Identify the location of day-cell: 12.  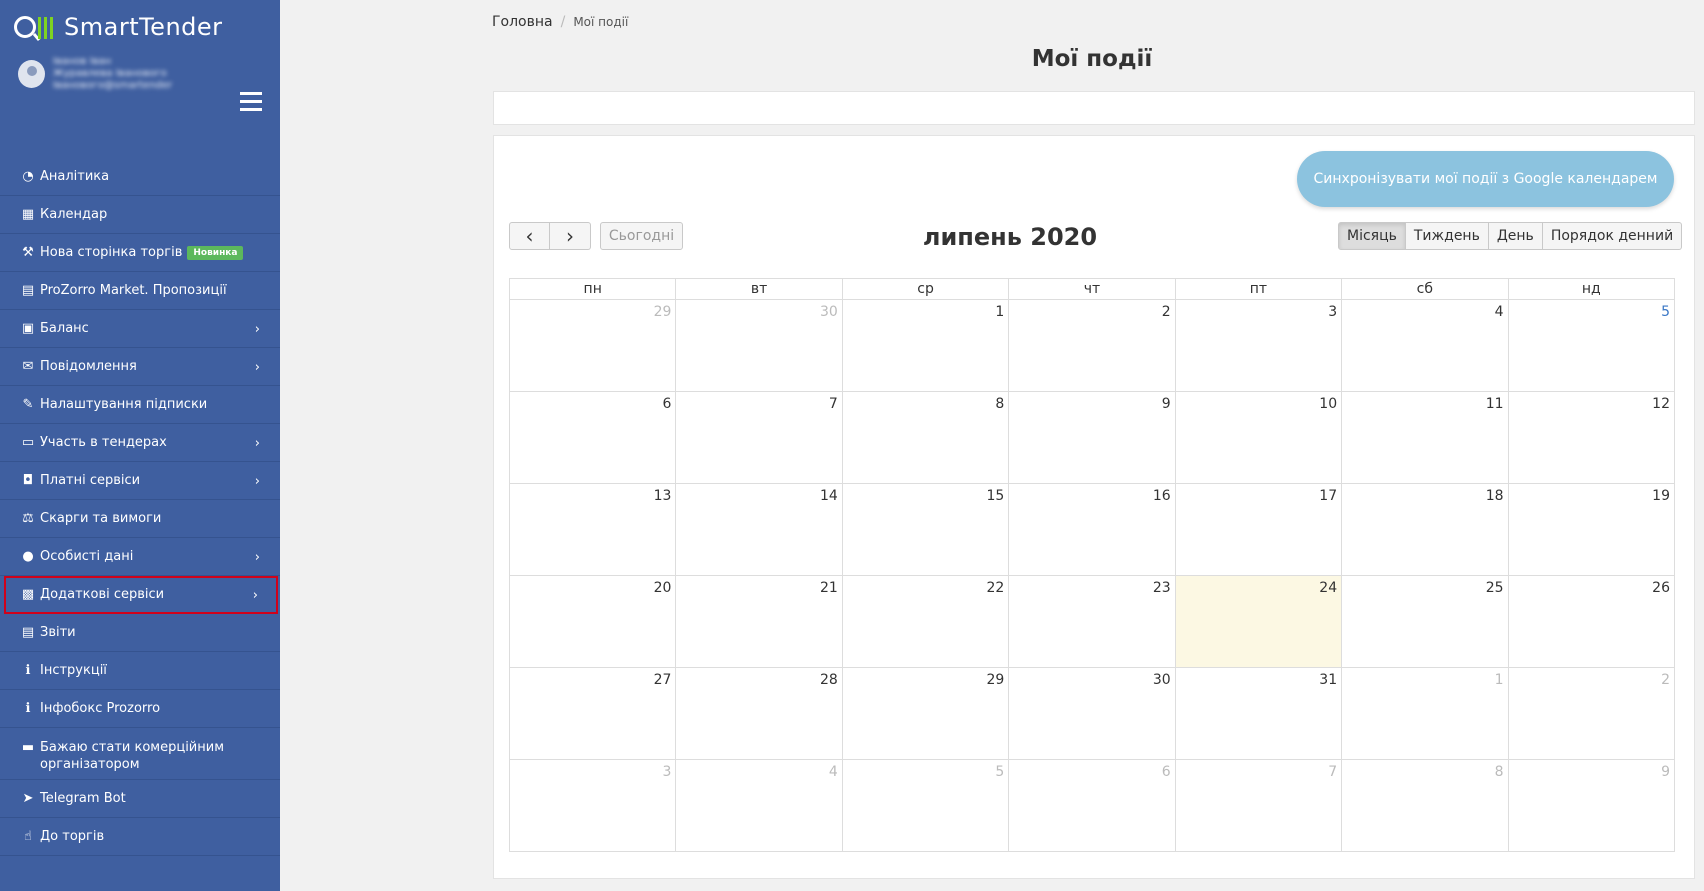
(1591, 437).